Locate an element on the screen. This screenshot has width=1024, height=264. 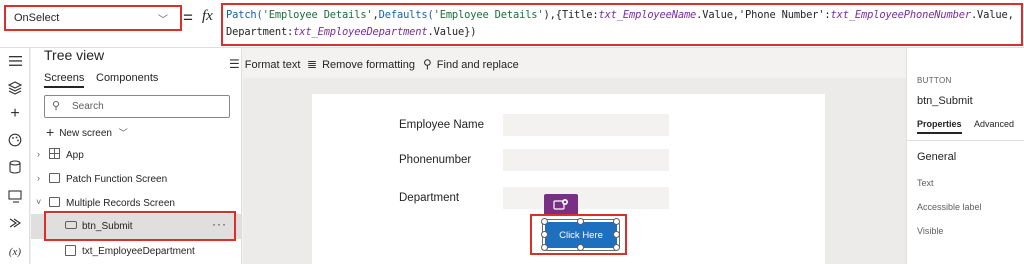
layers-icon is located at coordinates (15, 88).